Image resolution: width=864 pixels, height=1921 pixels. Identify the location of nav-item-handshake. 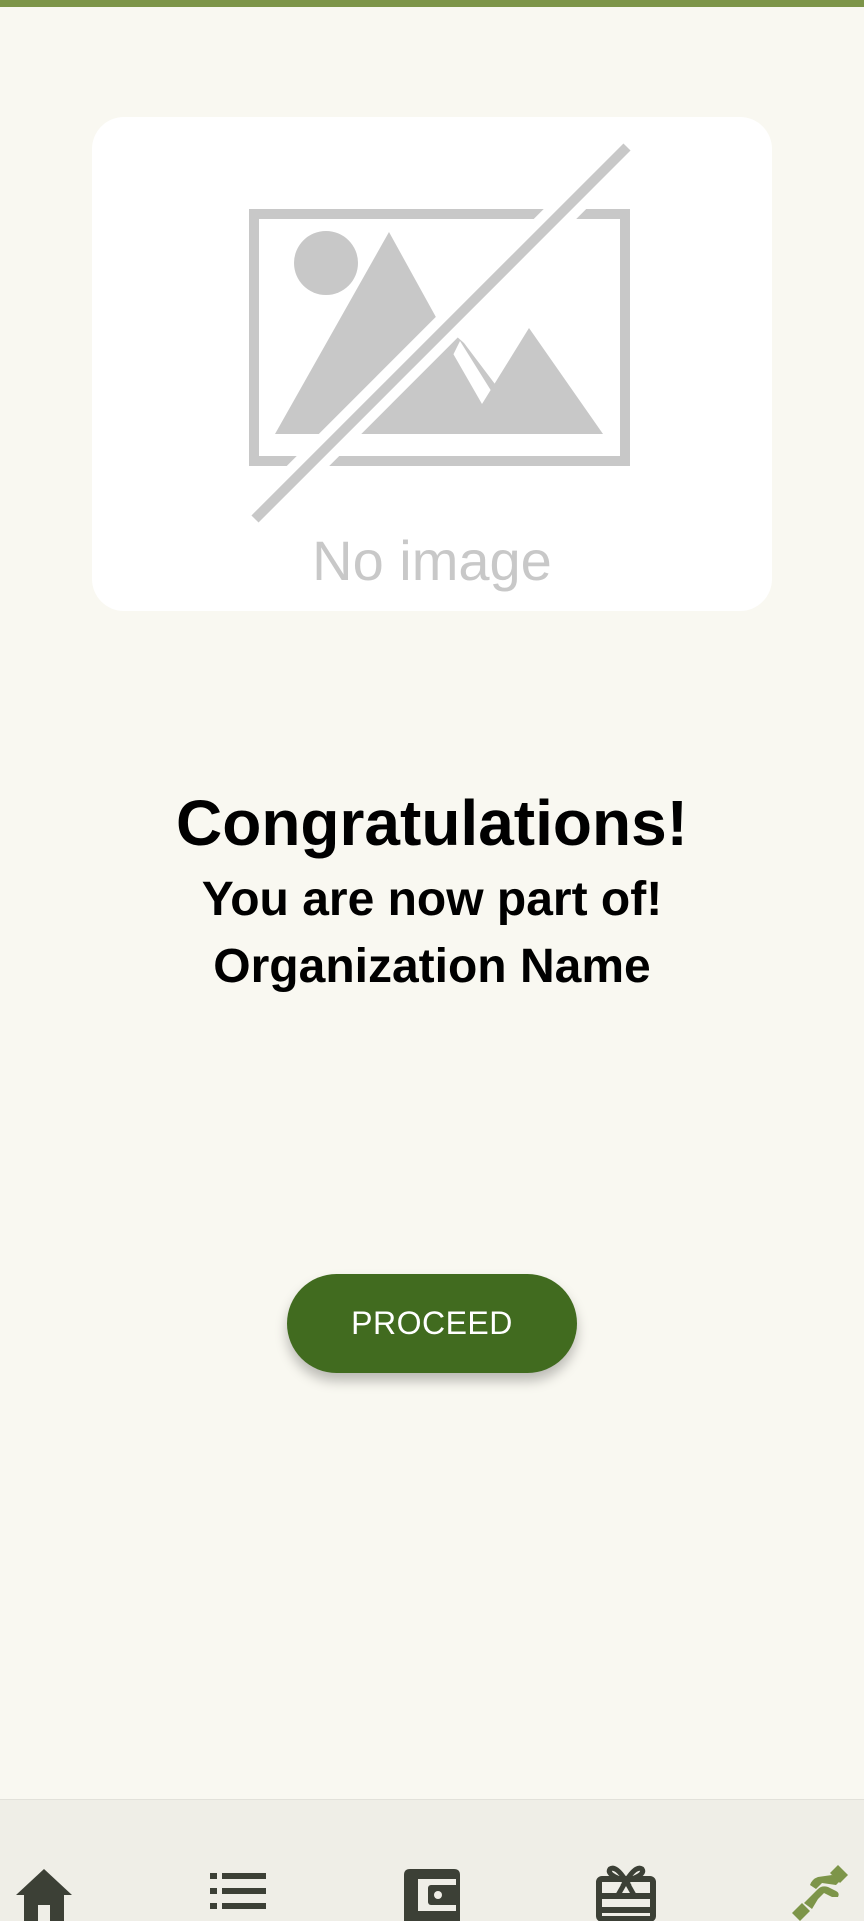
(812, 1860).